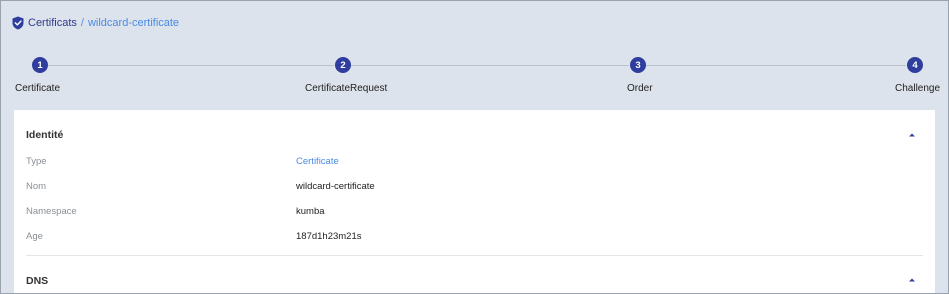  Describe the element at coordinates (36, 161) in the screenshot. I see `type-label: Type` at that location.